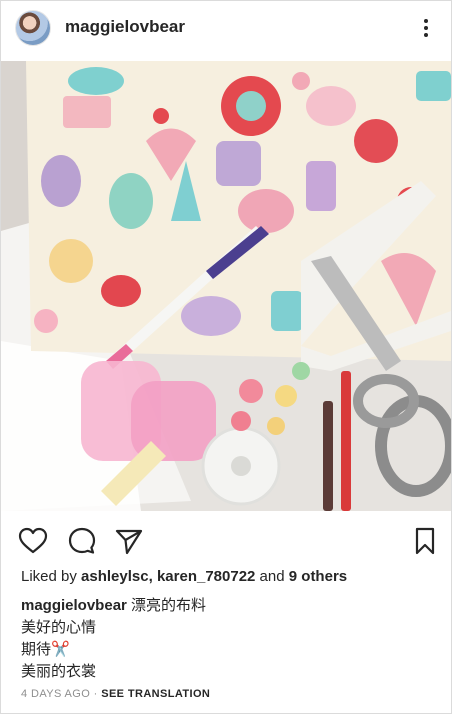 The width and height of the screenshot is (452, 714). I want to click on caption-line: 期待✂️, so click(45, 649).